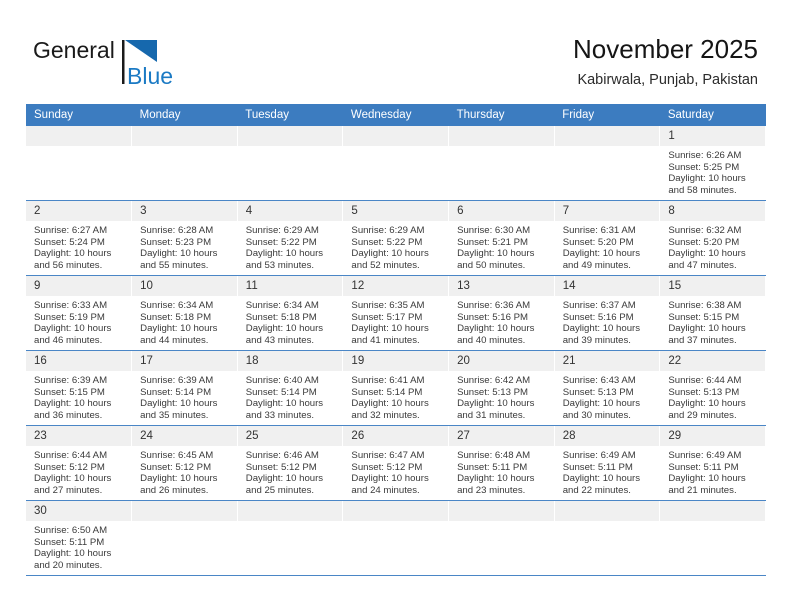 The image size is (792, 612). I want to click on weekday-wednesday: Wednesday, so click(395, 115).